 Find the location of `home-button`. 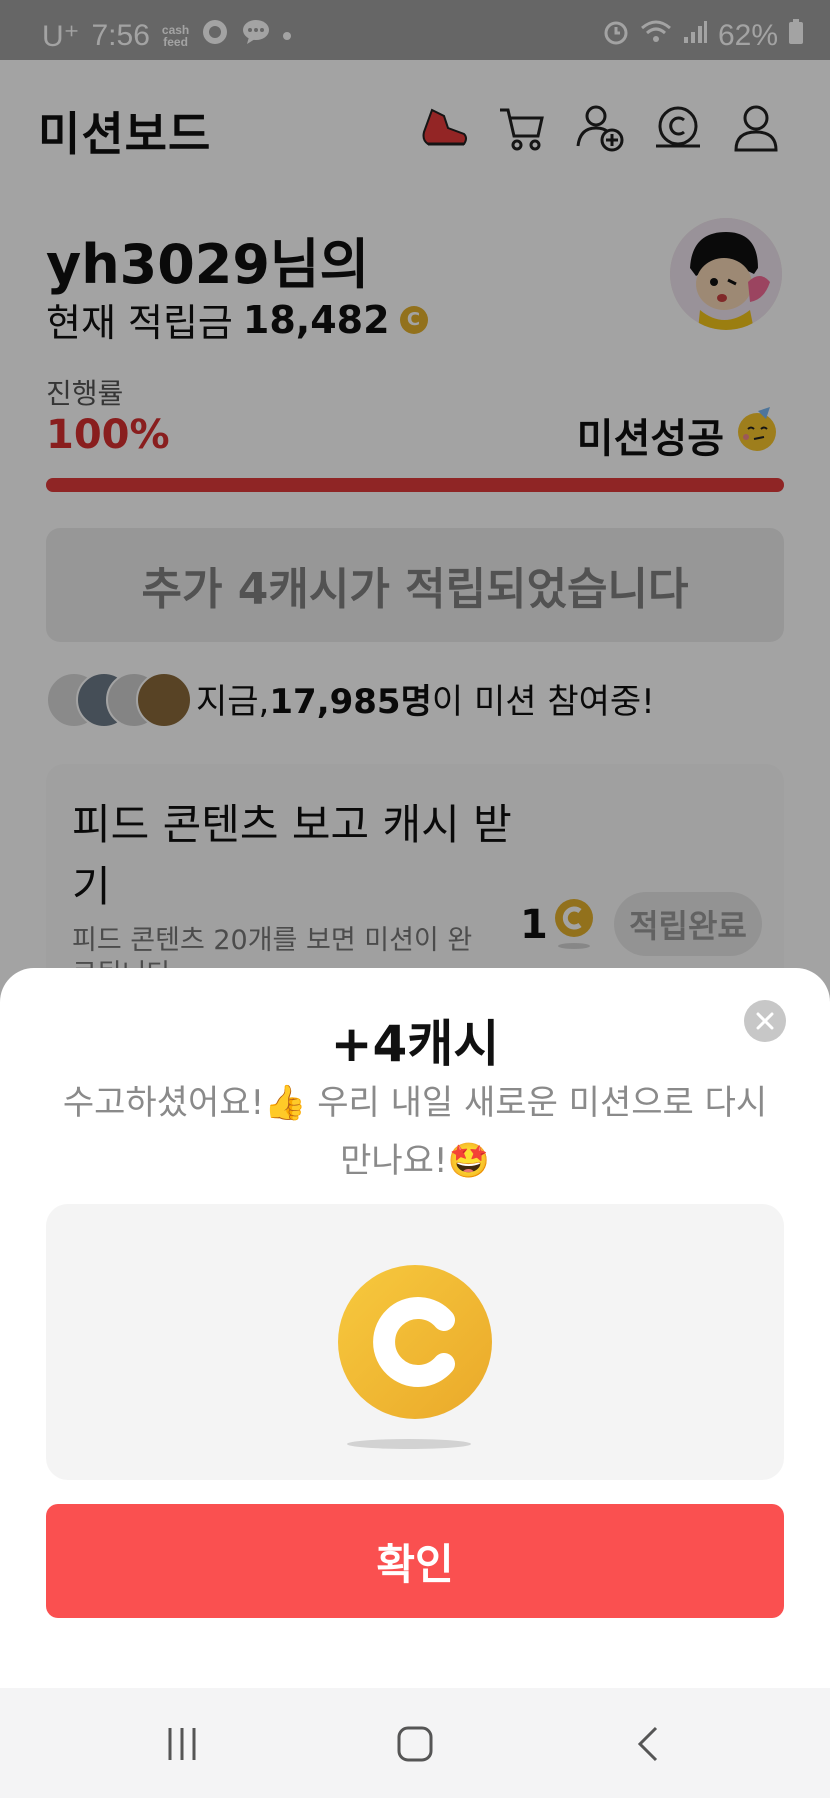

home-button is located at coordinates (415, 1744).